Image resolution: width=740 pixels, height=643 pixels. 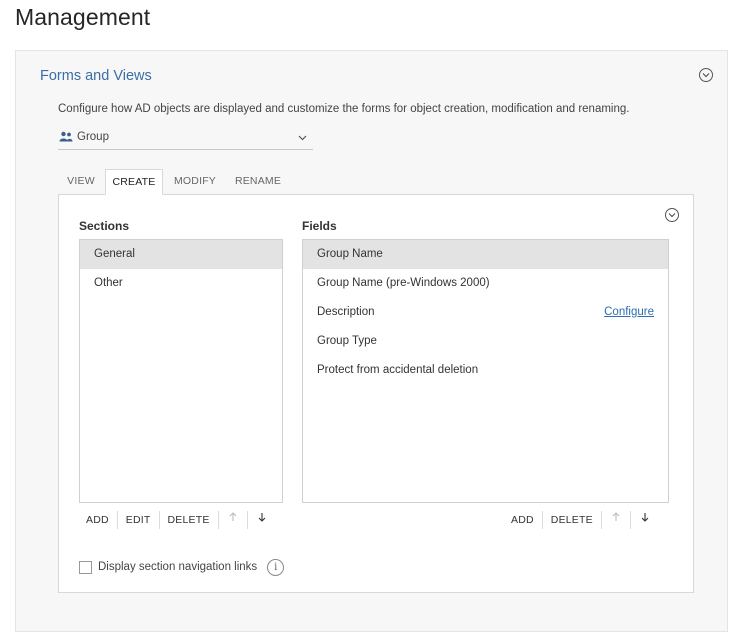 What do you see at coordinates (403, 283) in the screenshot?
I see `field-label: Group Name (pre-Windows 2000)` at bounding box center [403, 283].